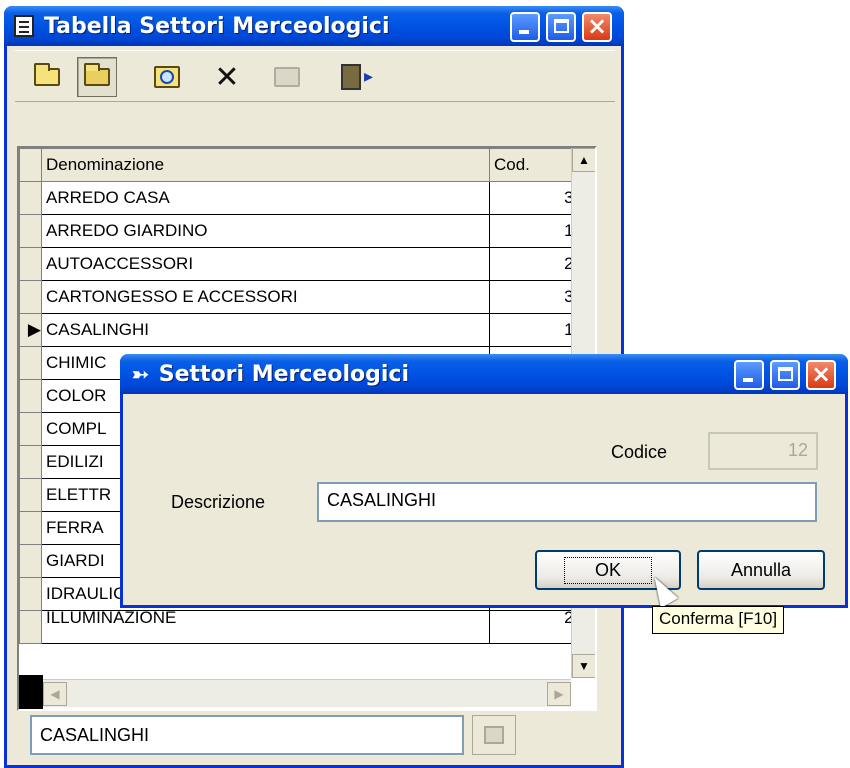 The image size is (850, 768). What do you see at coordinates (140, 374) in the screenshot?
I see `dialog-app-icon: ➳` at bounding box center [140, 374].